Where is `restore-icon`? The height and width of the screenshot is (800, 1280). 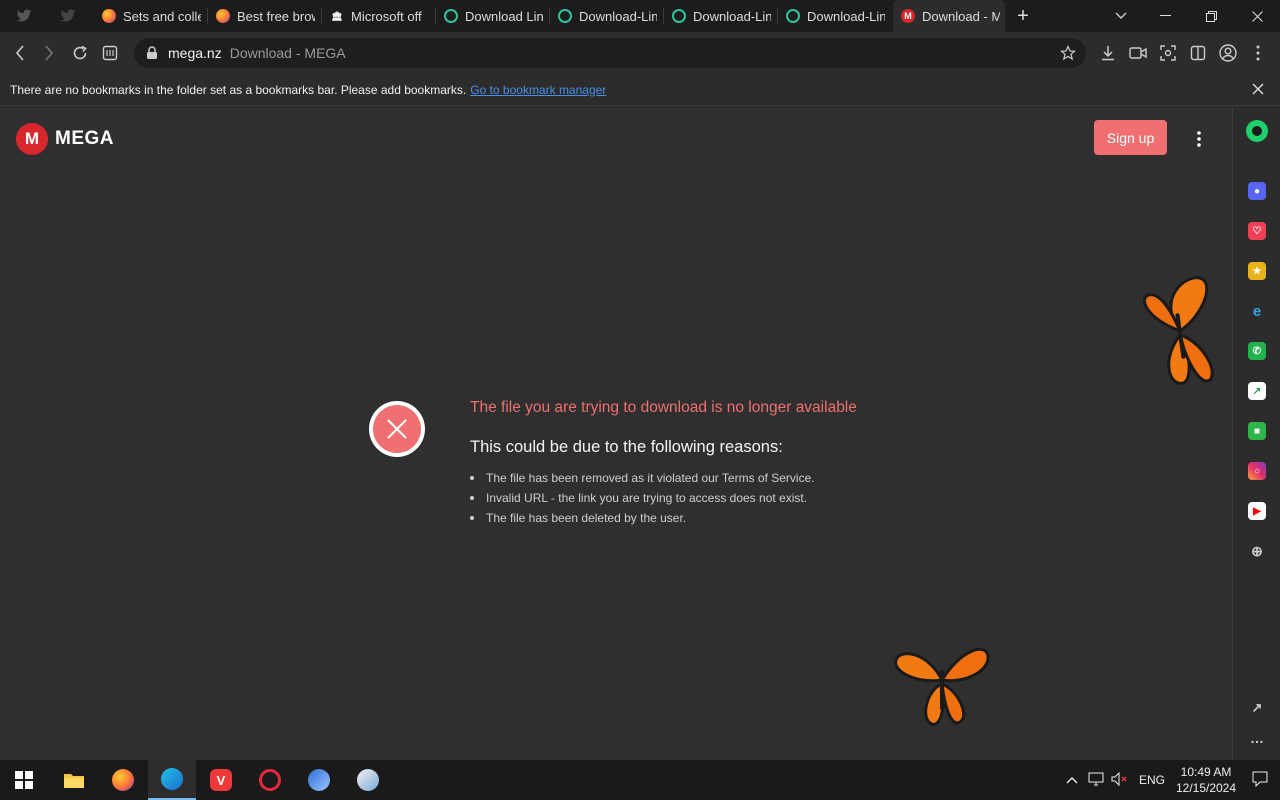
restore-icon is located at coordinates (1211, 16).